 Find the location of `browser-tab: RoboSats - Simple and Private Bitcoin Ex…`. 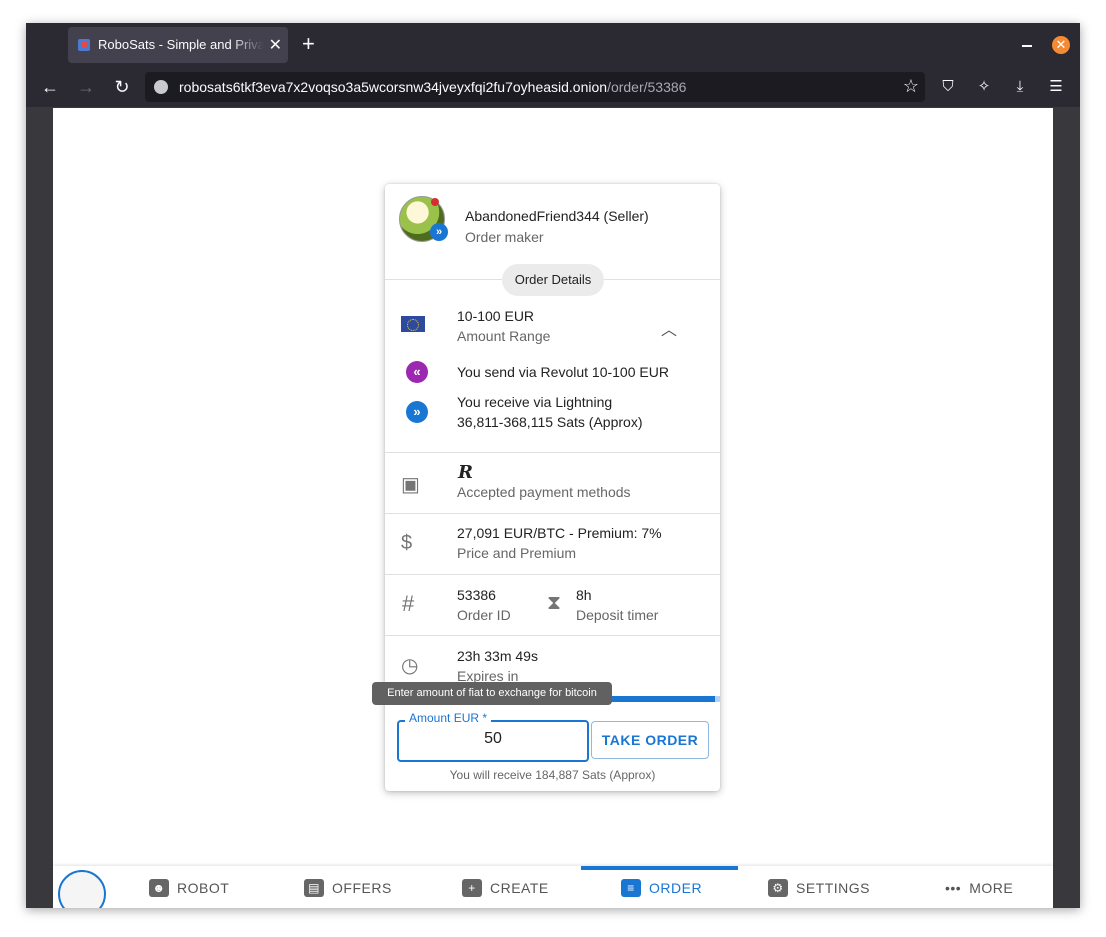

browser-tab: RoboSats - Simple and Private Bitcoin Ex… is located at coordinates (178, 45).